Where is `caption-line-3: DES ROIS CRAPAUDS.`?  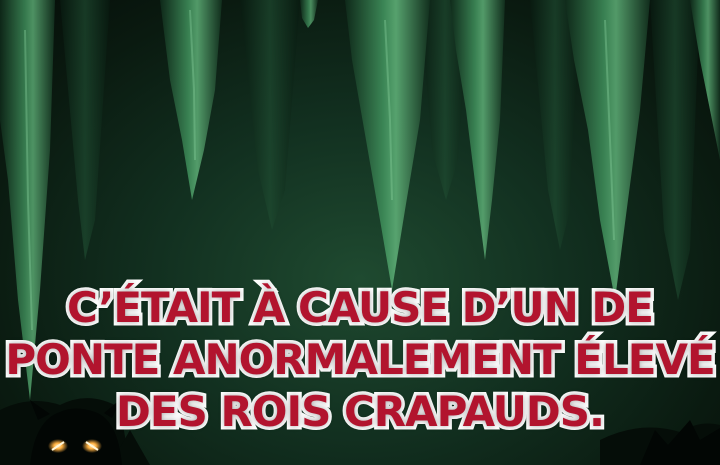 caption-line-3: DES ROIS CRAPAUDS. is located at coordinates (361, 412).